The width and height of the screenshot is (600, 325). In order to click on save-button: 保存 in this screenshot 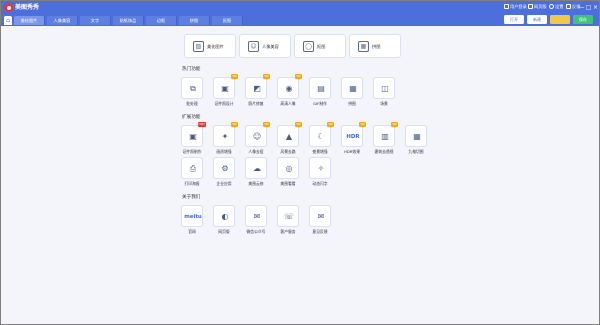, I will do `click(583, 19)`.